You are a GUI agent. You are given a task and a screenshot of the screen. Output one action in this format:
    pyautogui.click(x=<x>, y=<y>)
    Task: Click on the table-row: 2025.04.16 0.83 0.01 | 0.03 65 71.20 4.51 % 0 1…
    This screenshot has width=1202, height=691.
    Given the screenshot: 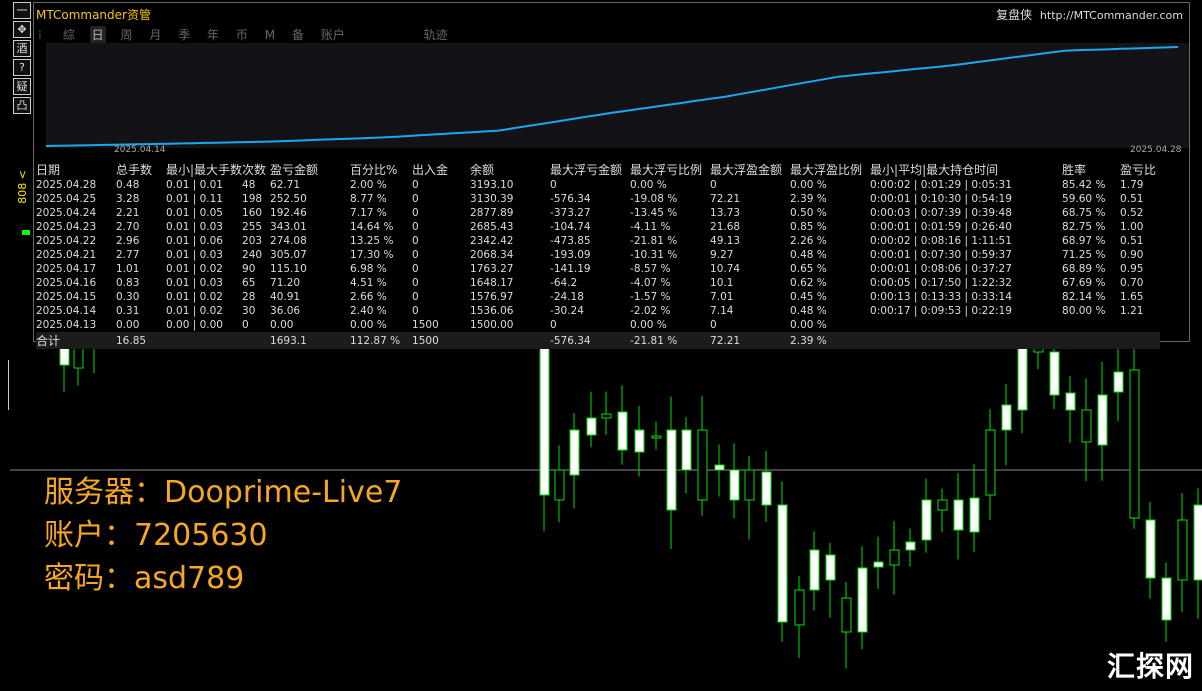 What is the action you would take?
    pyautogui.click(x=598, y=283)
    